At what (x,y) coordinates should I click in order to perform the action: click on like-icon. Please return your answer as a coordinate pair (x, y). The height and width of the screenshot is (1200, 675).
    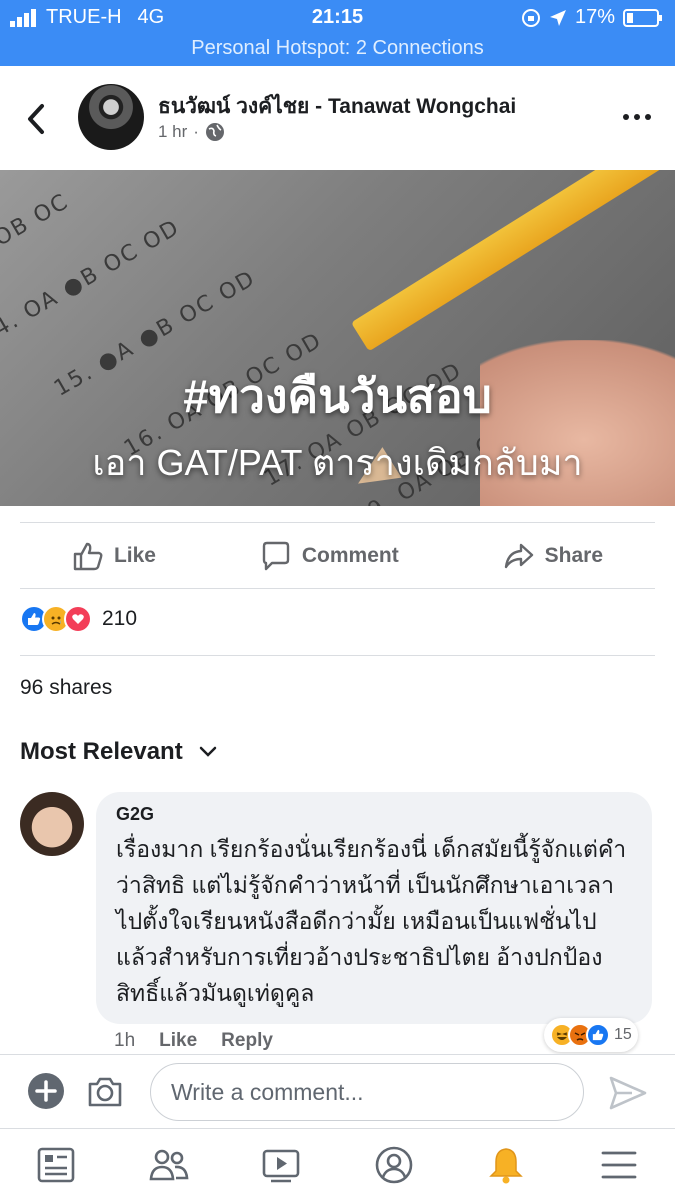
    Looking at the image, I should click on (598, 1035).